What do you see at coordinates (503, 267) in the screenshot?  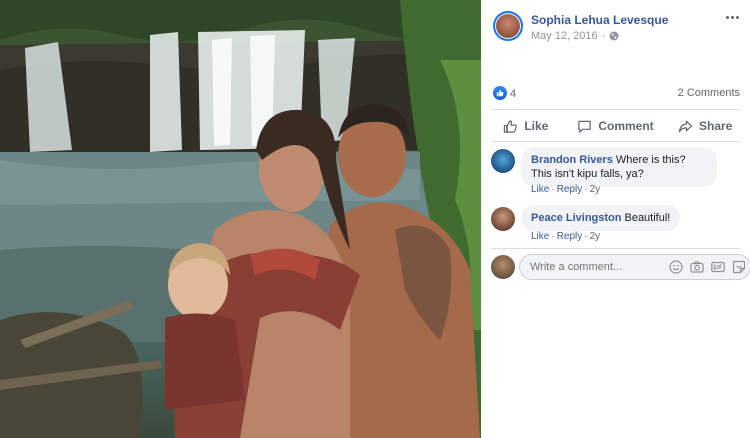 I see `current-user-avatar` at bounding box center [503, 267].